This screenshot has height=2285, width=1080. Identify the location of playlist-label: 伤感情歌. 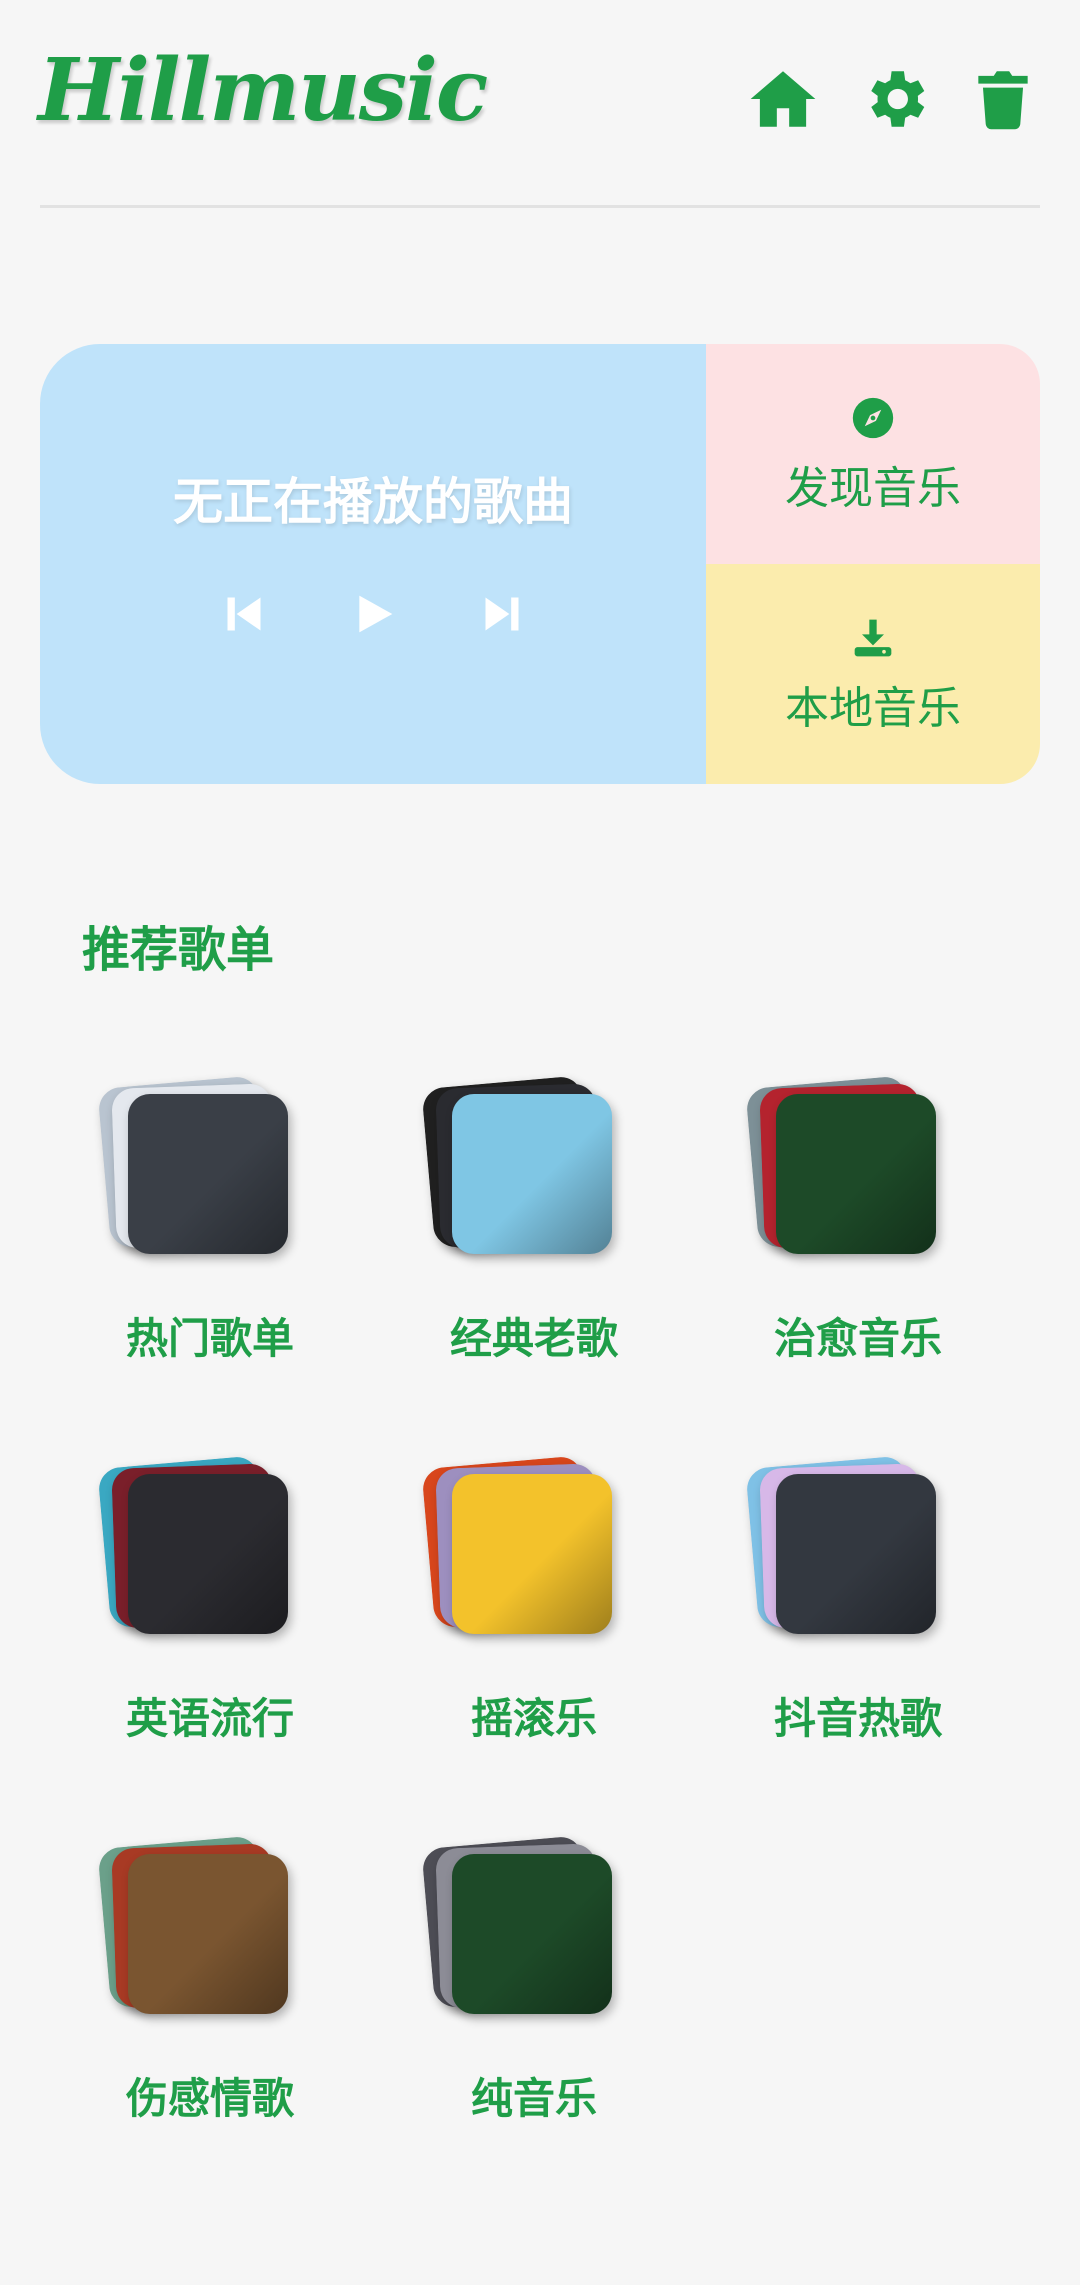
(209, 2098).